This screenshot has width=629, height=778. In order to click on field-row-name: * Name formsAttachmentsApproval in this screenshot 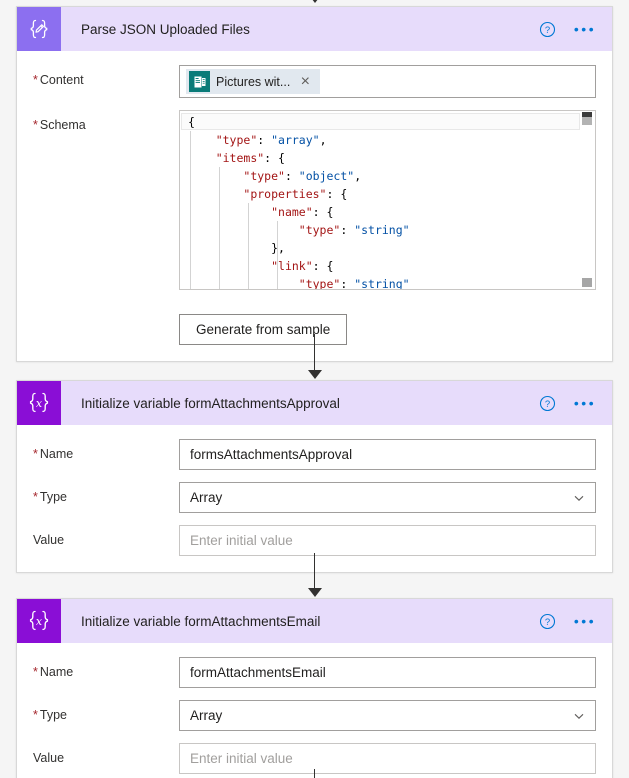, I will do `click(314, 454)`.